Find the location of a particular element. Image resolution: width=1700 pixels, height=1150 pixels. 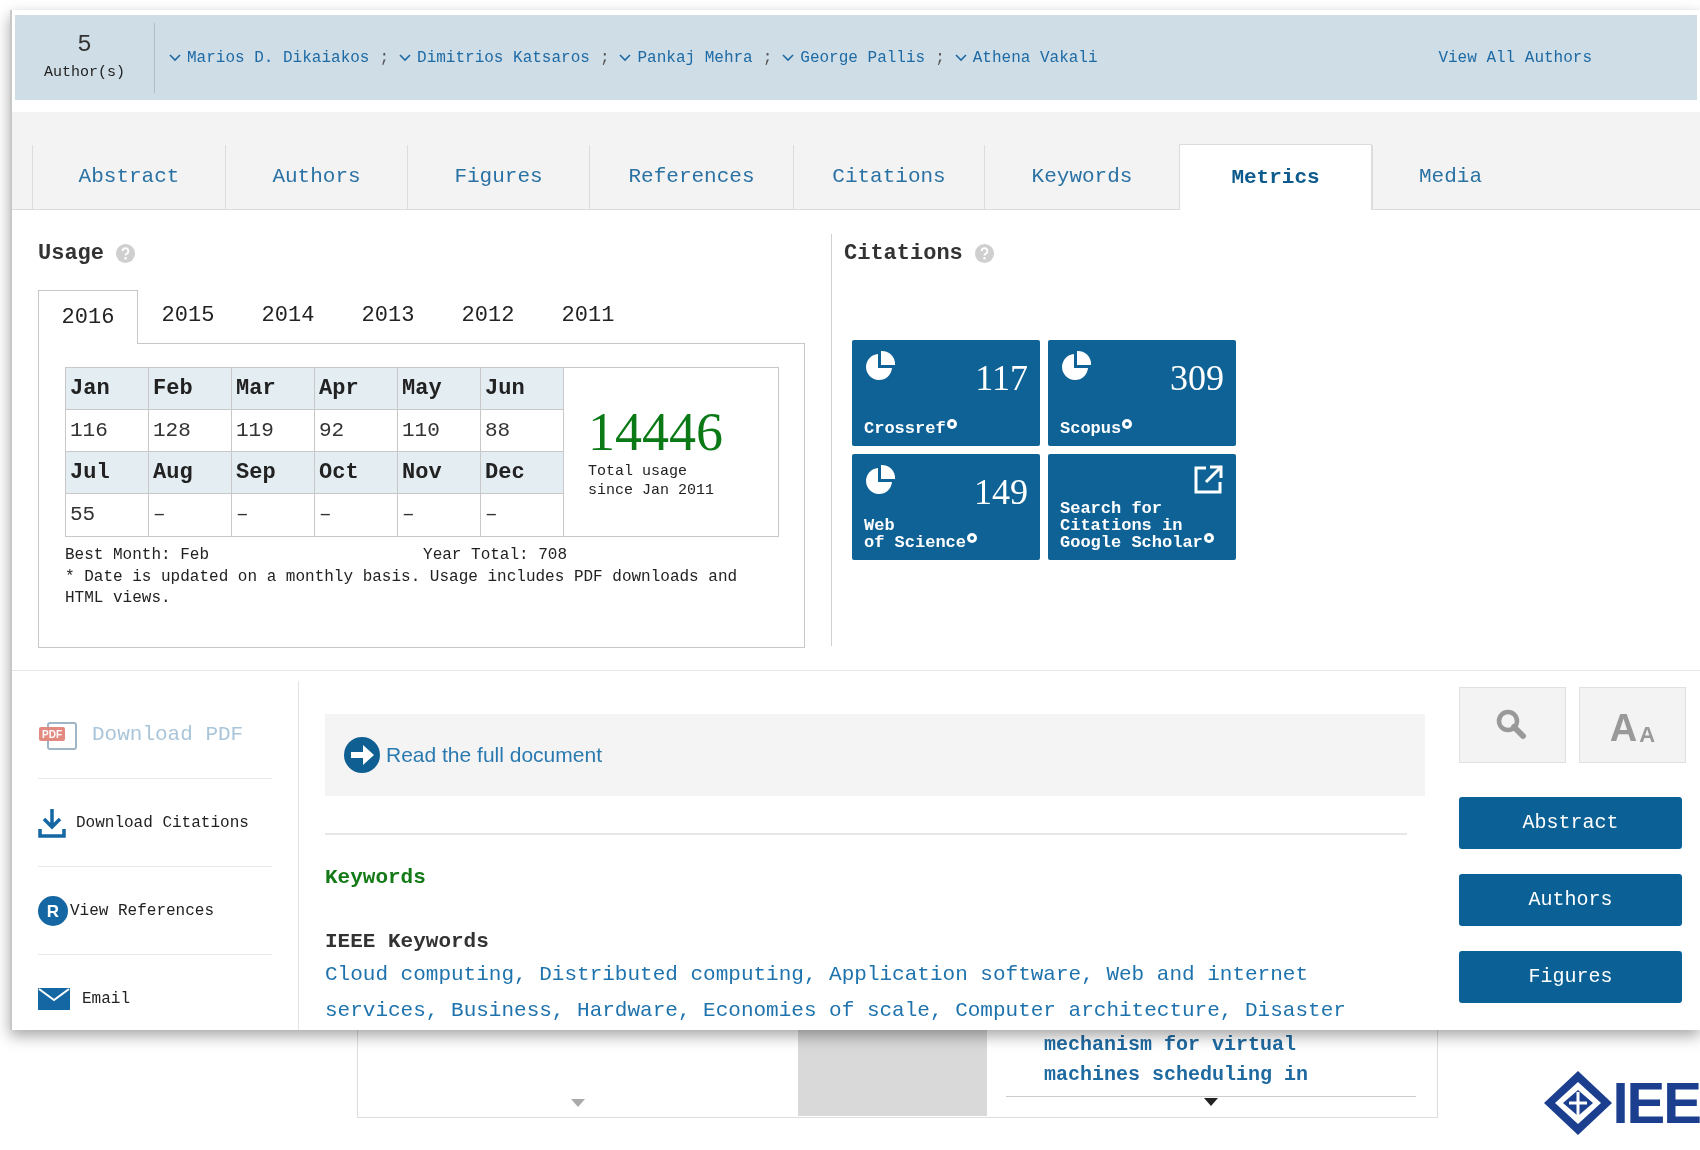

month-header: Dec is located at coordinates (522, 473).